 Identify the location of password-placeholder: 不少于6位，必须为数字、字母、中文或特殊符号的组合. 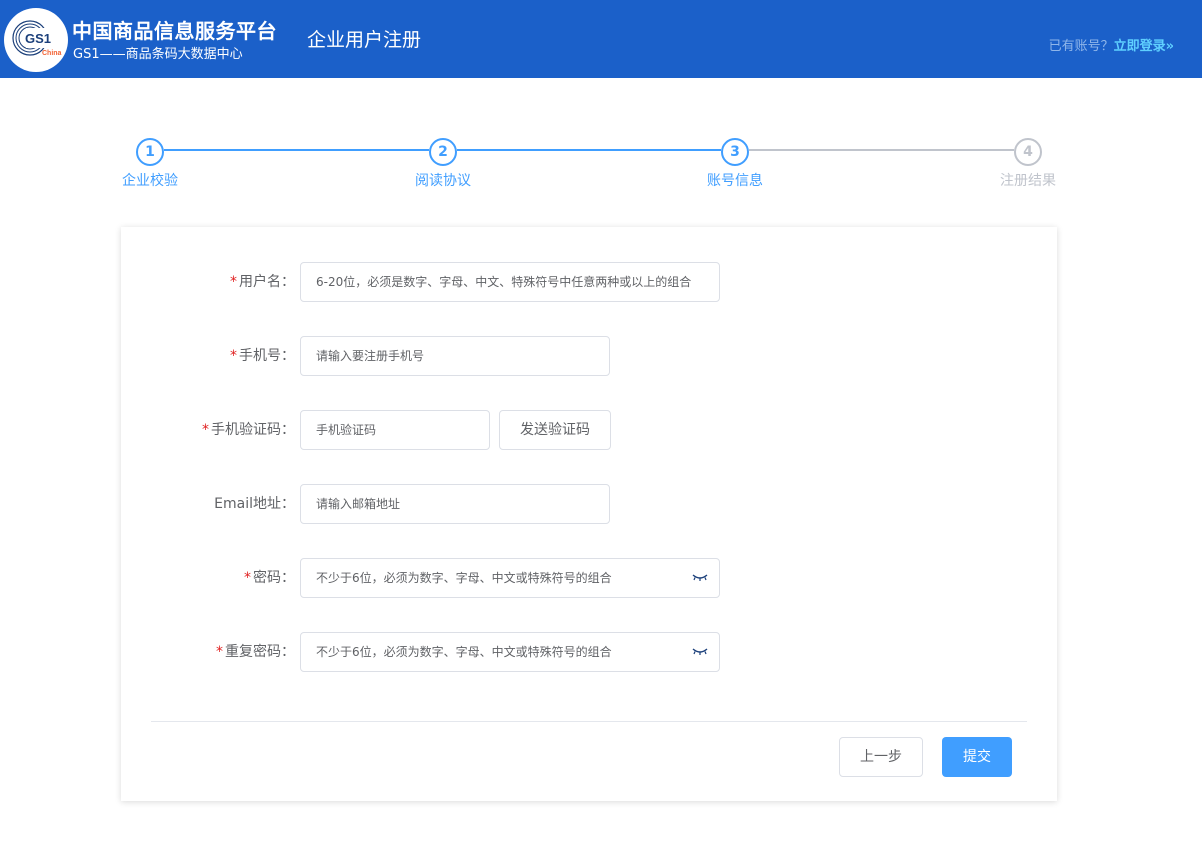
(464, 578).